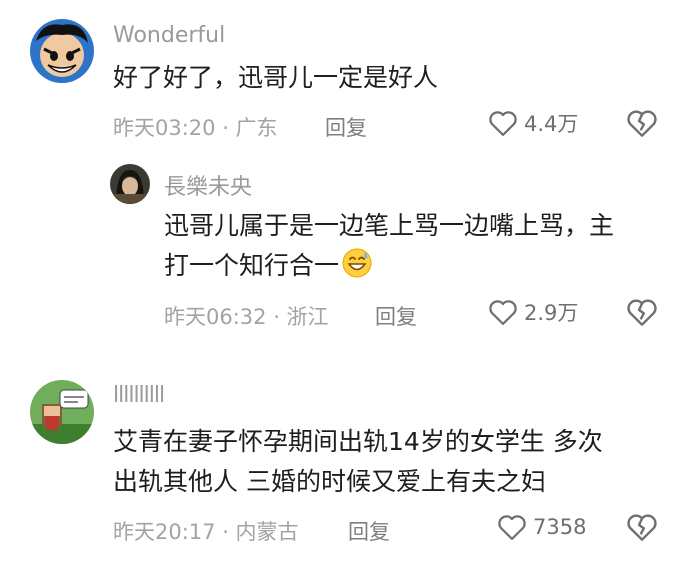 Image resolution: width=690 pixels, height=565 pixels. Describe the element at coordinates (206, 532) in the screenshot. I see `comment-time-location: 昨天20:17 · 内蒙古` at that location.